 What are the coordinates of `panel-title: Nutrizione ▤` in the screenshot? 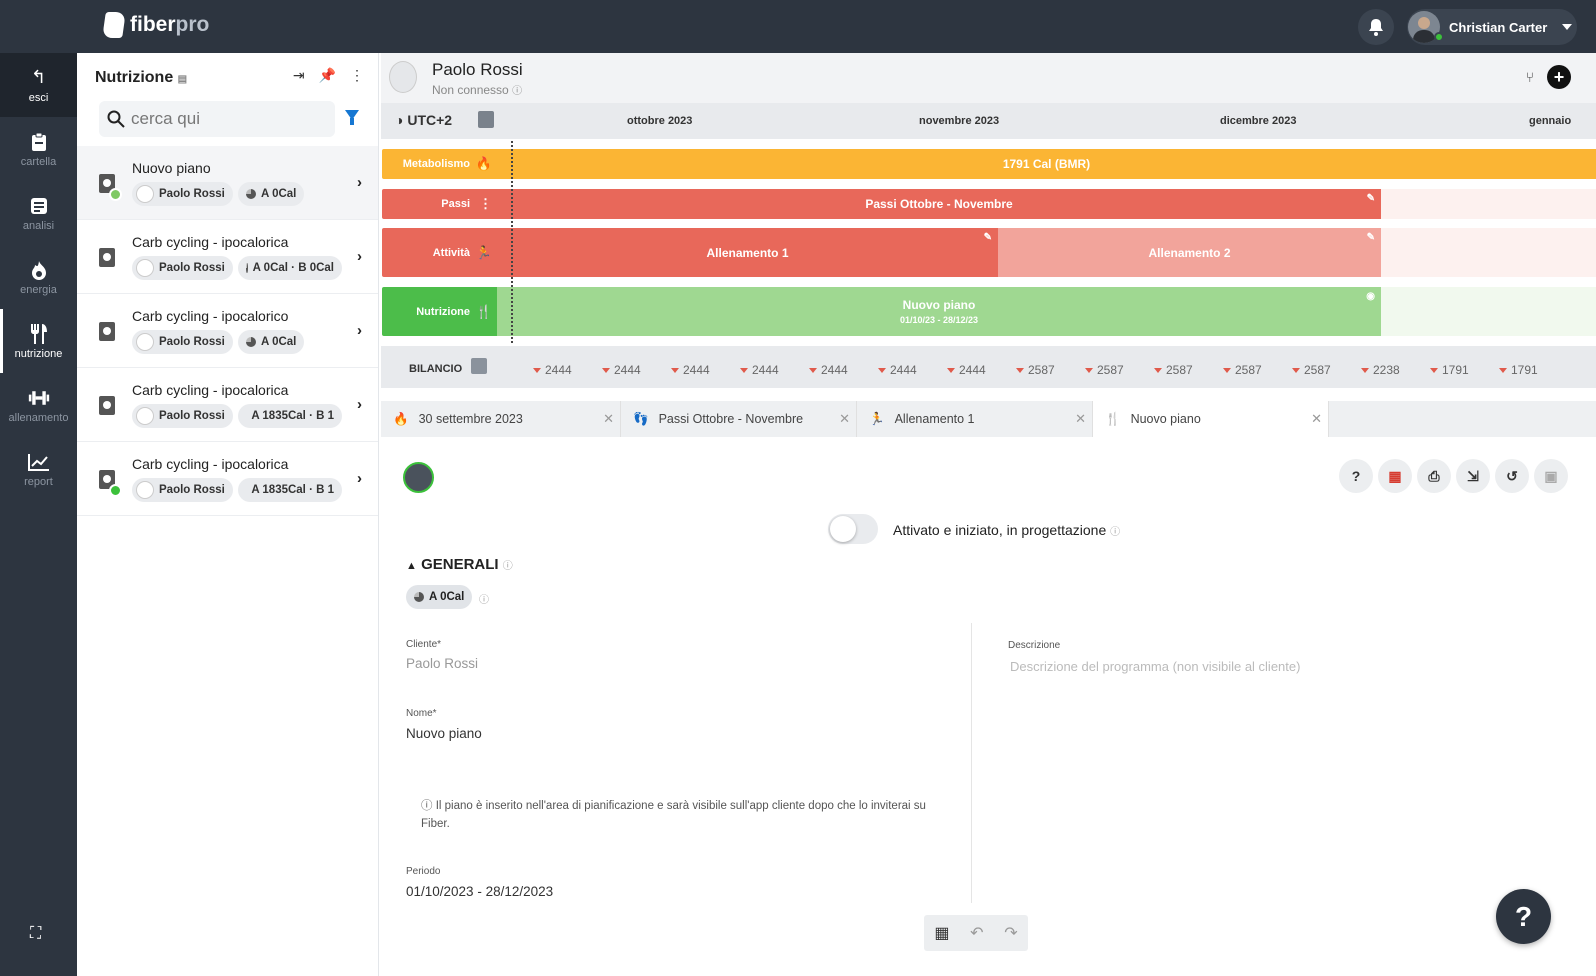 It's located at (141, 77).